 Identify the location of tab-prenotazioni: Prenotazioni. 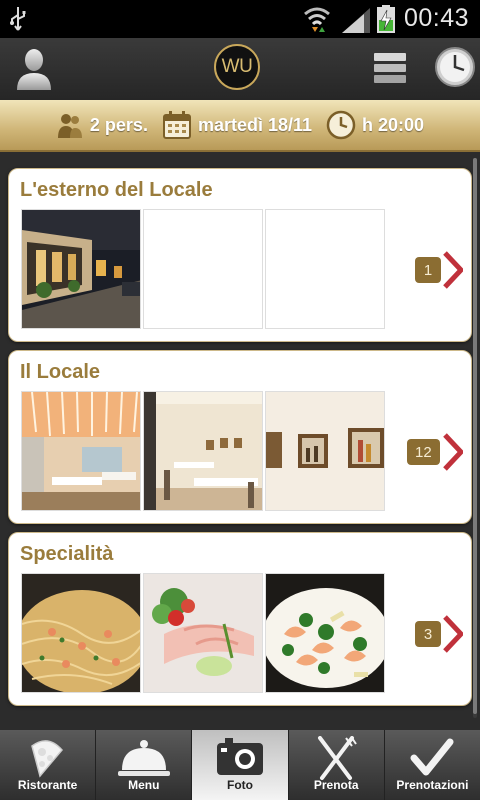
(432, 765).